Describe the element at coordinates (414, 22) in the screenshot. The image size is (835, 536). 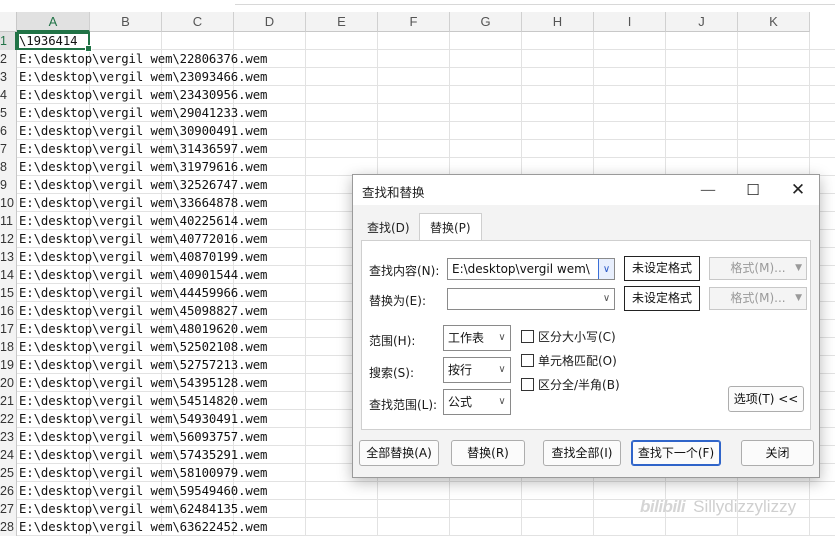
I see `column-header-f: F` at that location.